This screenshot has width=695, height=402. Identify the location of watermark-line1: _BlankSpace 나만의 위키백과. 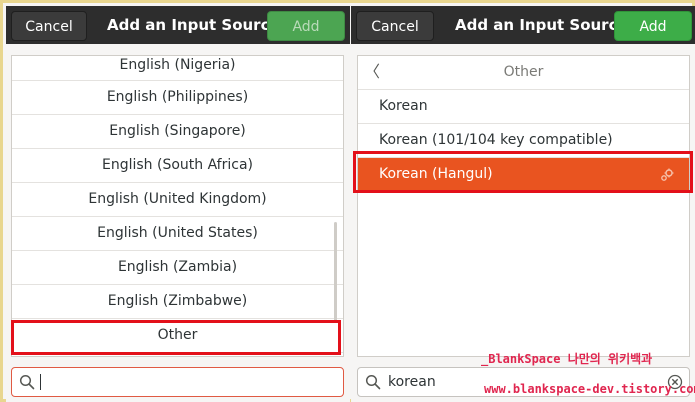
(567, 359).